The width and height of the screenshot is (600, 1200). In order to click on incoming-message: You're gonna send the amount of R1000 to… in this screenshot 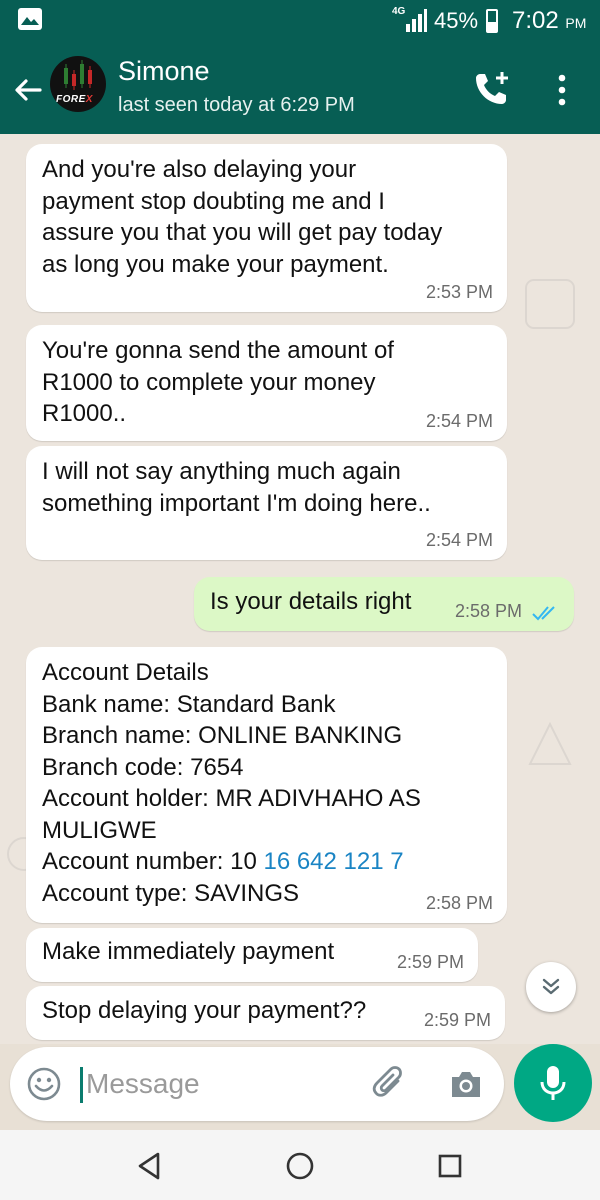, I will do `click(266, 383)`.